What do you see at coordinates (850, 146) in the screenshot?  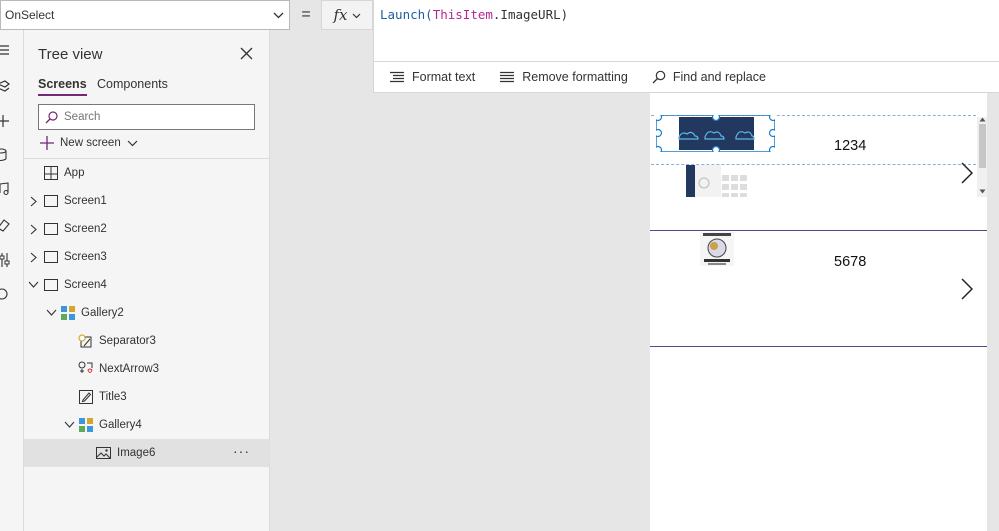 I see `row-title-1: 1234` at bounding box center [850, 146].